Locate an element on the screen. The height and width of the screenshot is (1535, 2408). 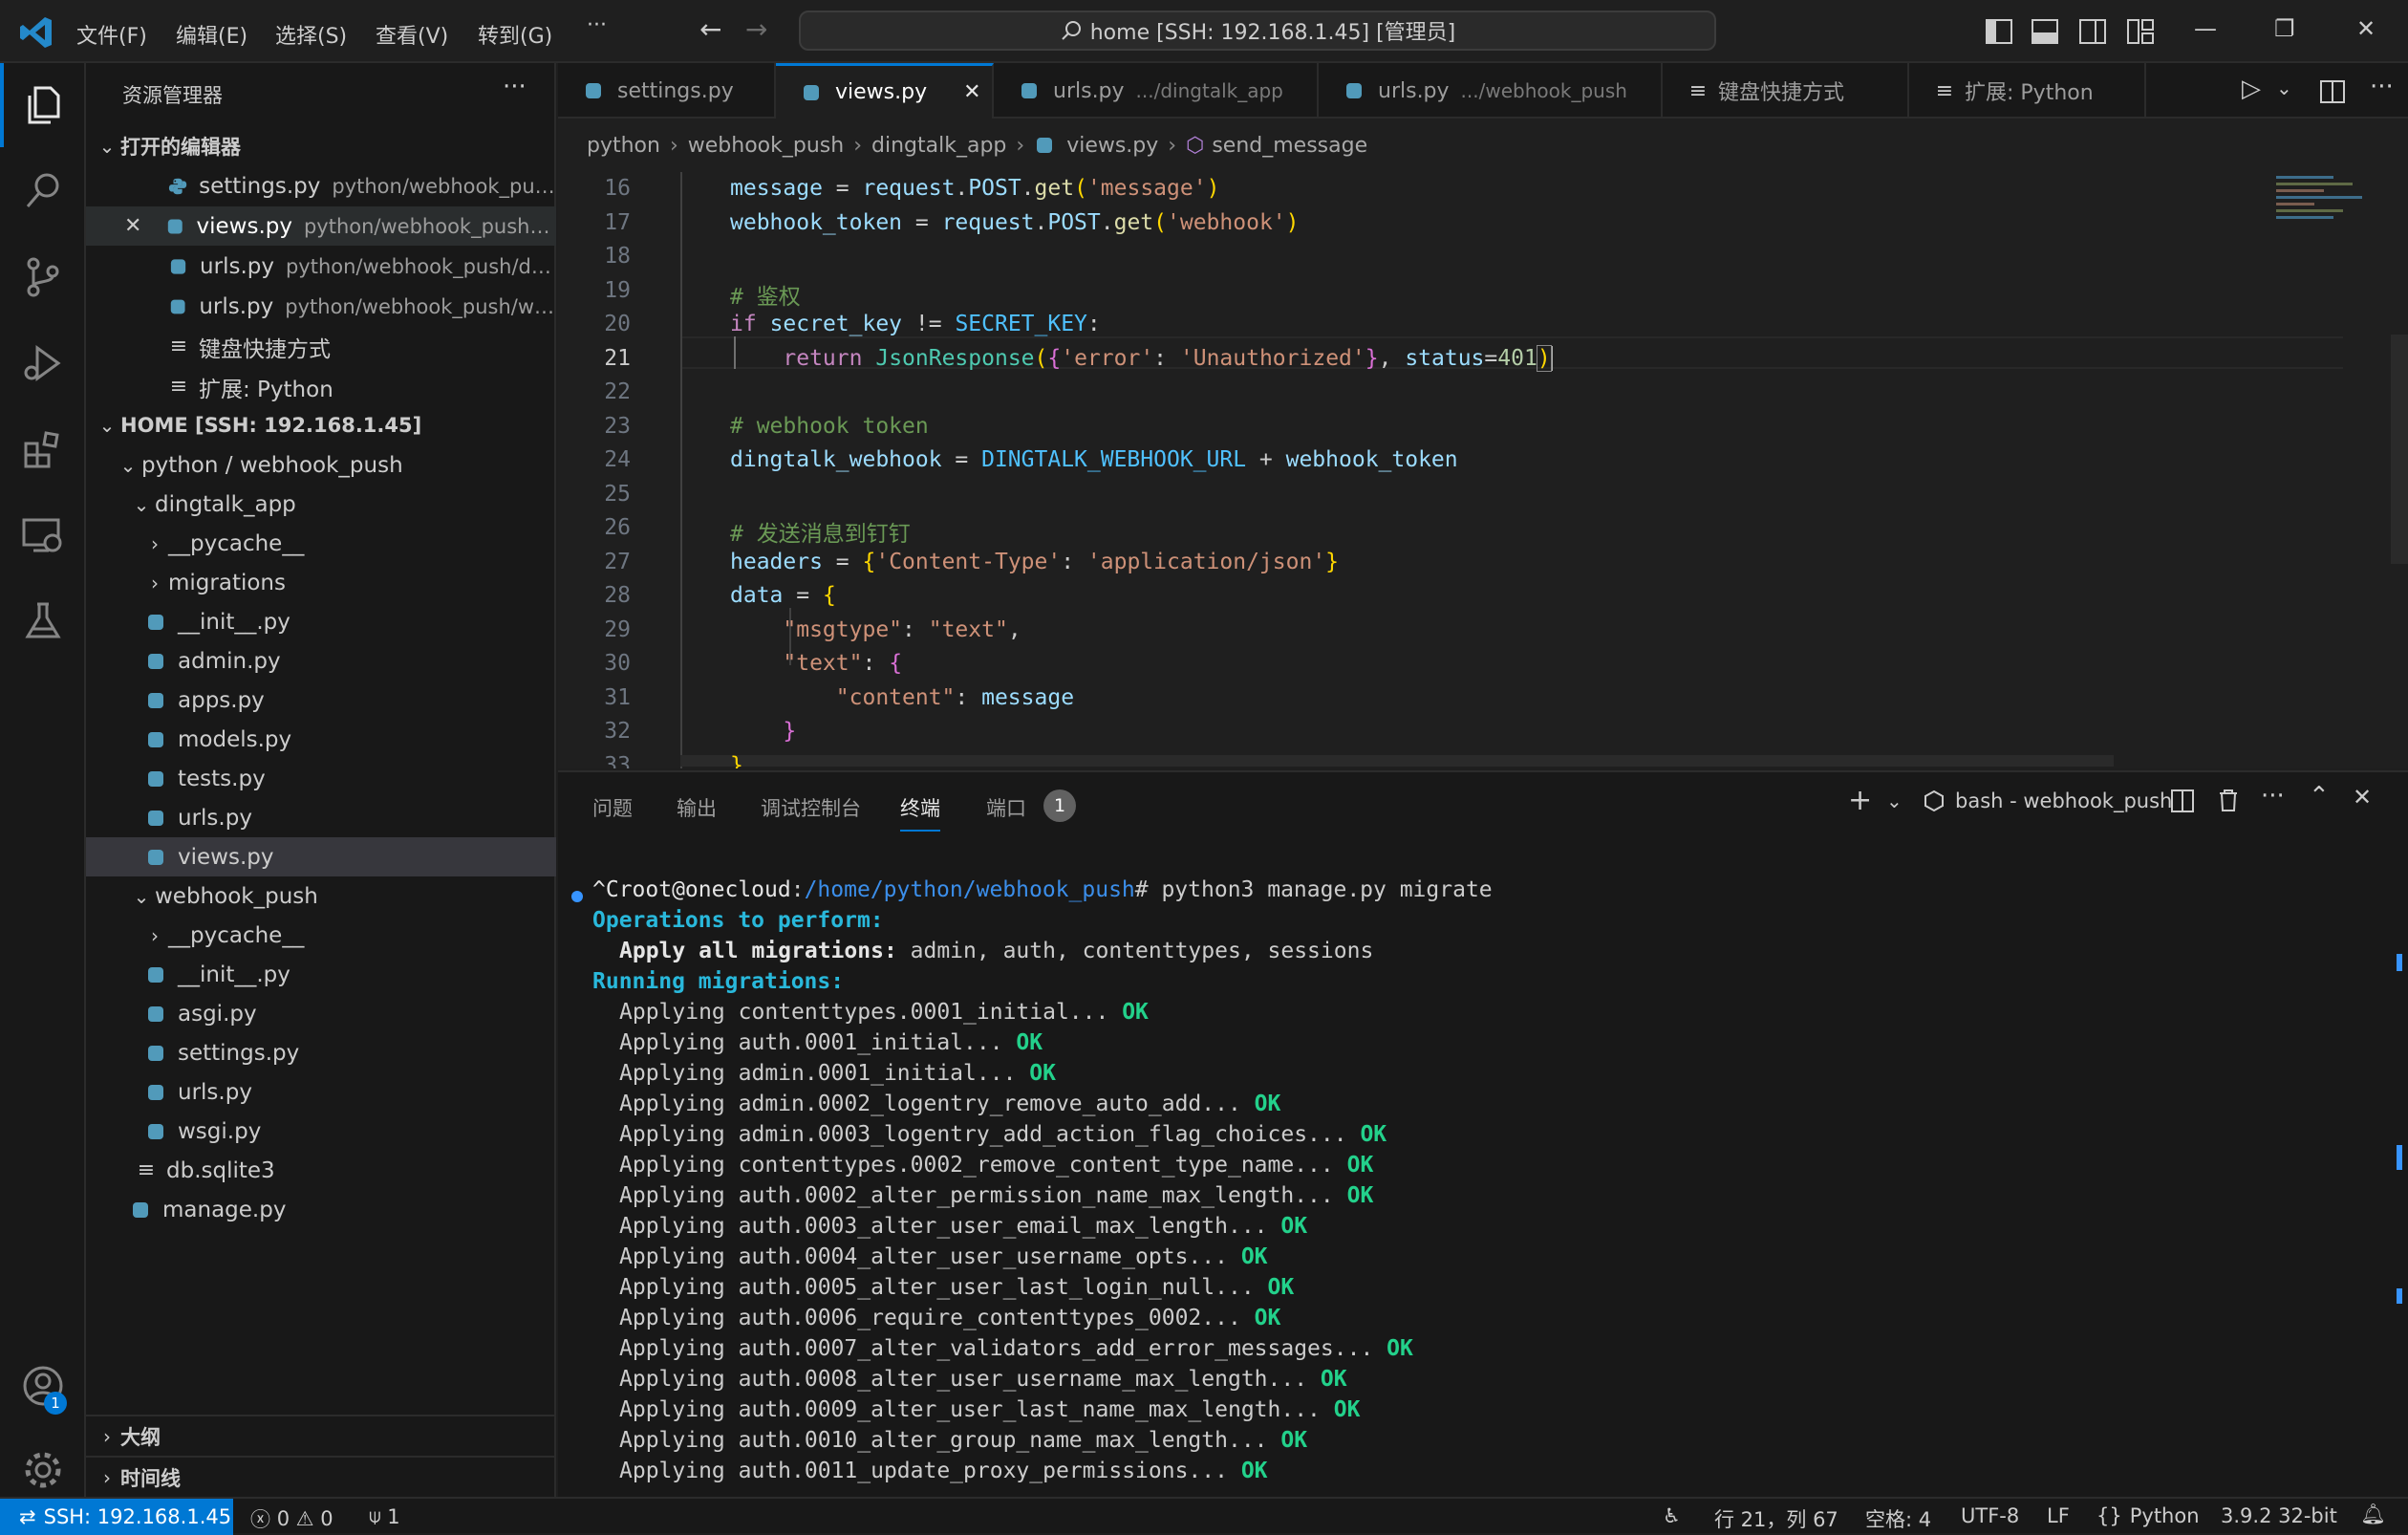
tree-file: settings.py is located at coordinates (321, 1053).